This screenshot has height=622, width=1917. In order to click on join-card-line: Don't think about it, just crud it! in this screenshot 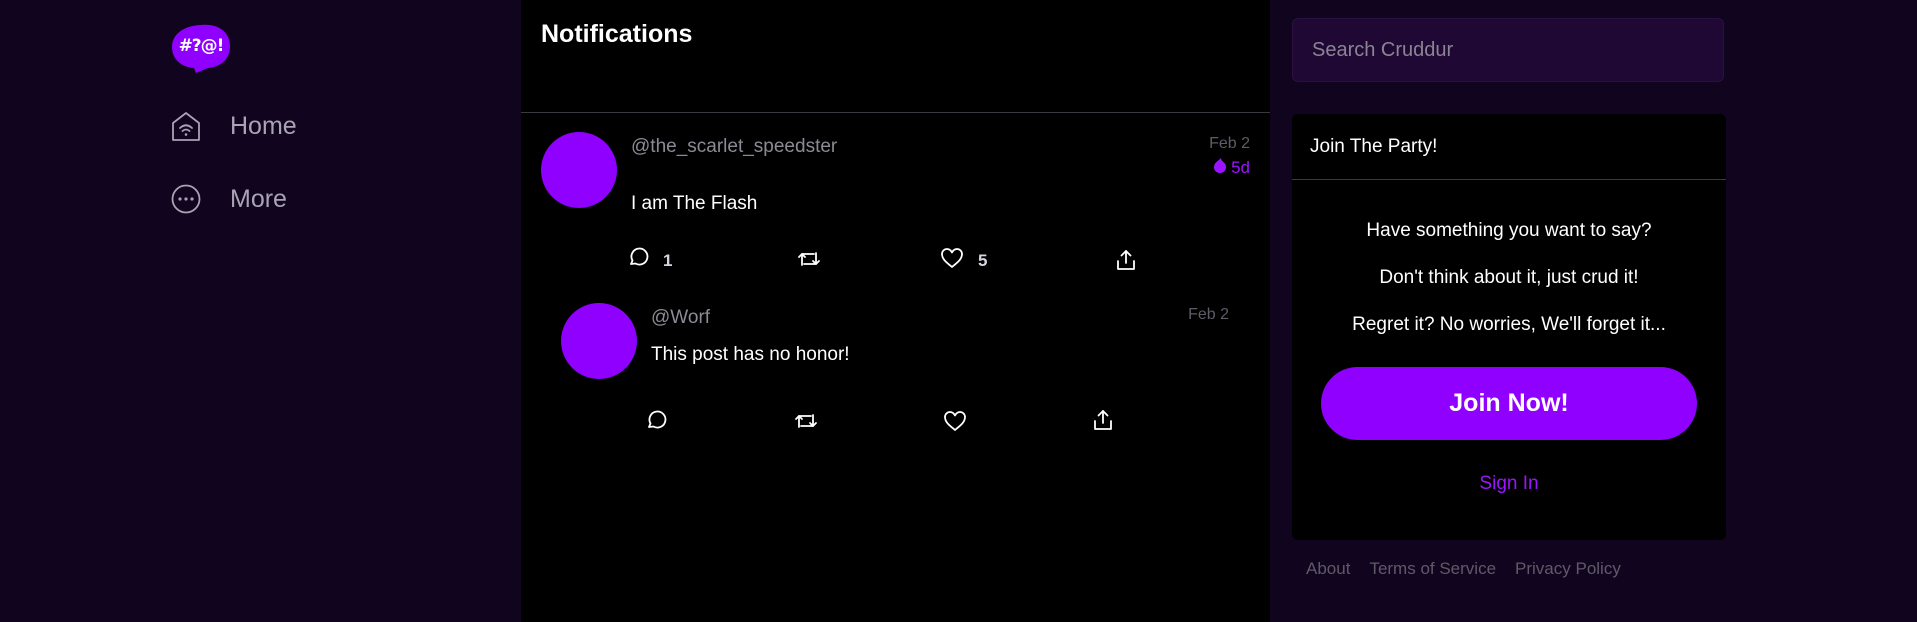, I will do `click(1509, 277)`.